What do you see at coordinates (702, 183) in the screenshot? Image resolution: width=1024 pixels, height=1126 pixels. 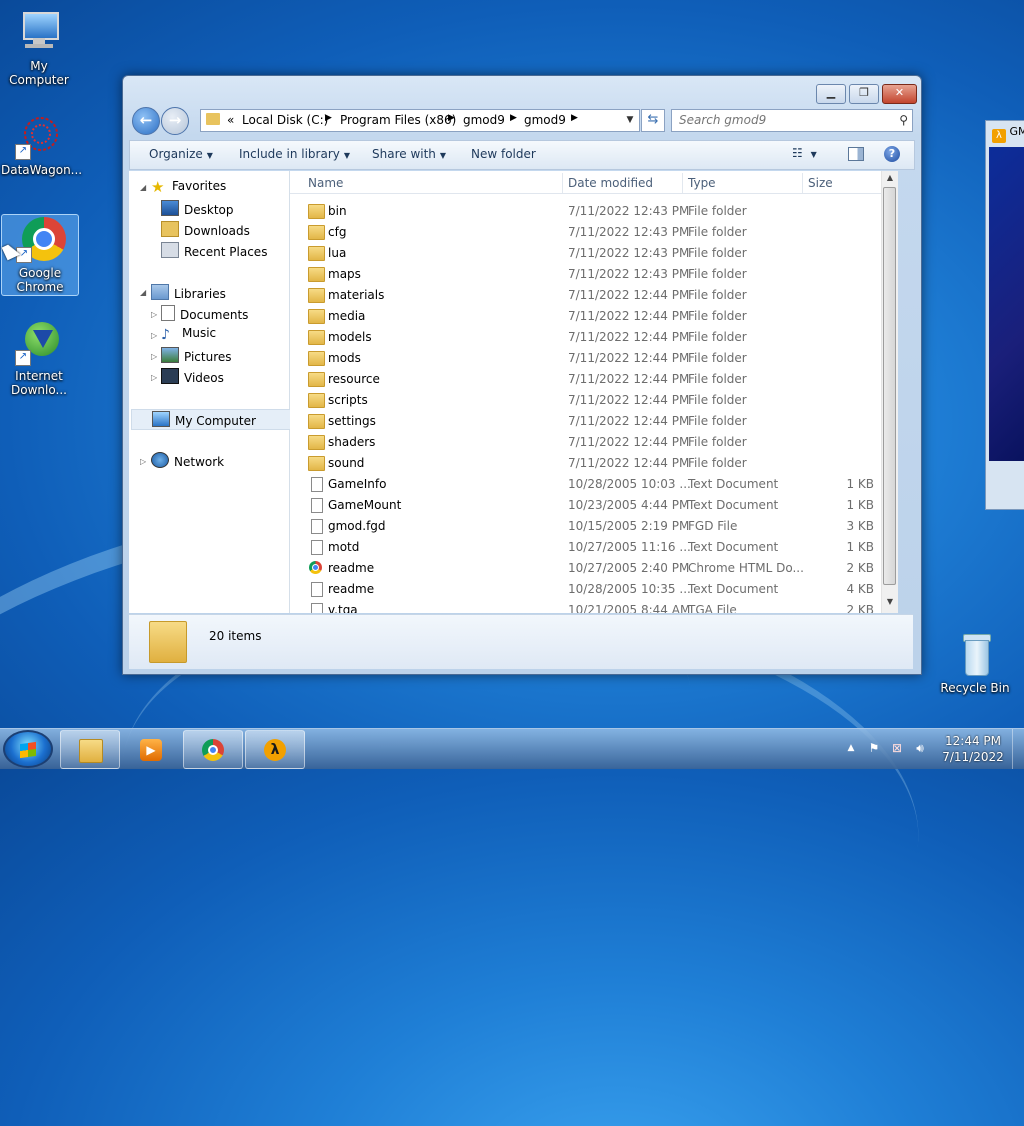 I see `column-type: Type` at bounding box center [702, 183].